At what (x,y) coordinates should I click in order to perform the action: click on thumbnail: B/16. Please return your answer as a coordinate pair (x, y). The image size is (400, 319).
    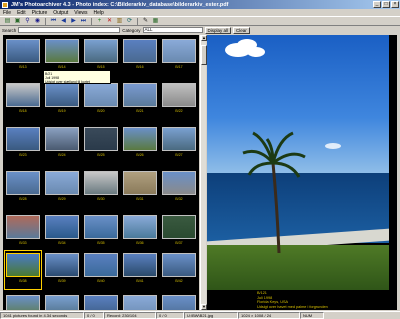
    Looking at the image, I should click on (140, 56).